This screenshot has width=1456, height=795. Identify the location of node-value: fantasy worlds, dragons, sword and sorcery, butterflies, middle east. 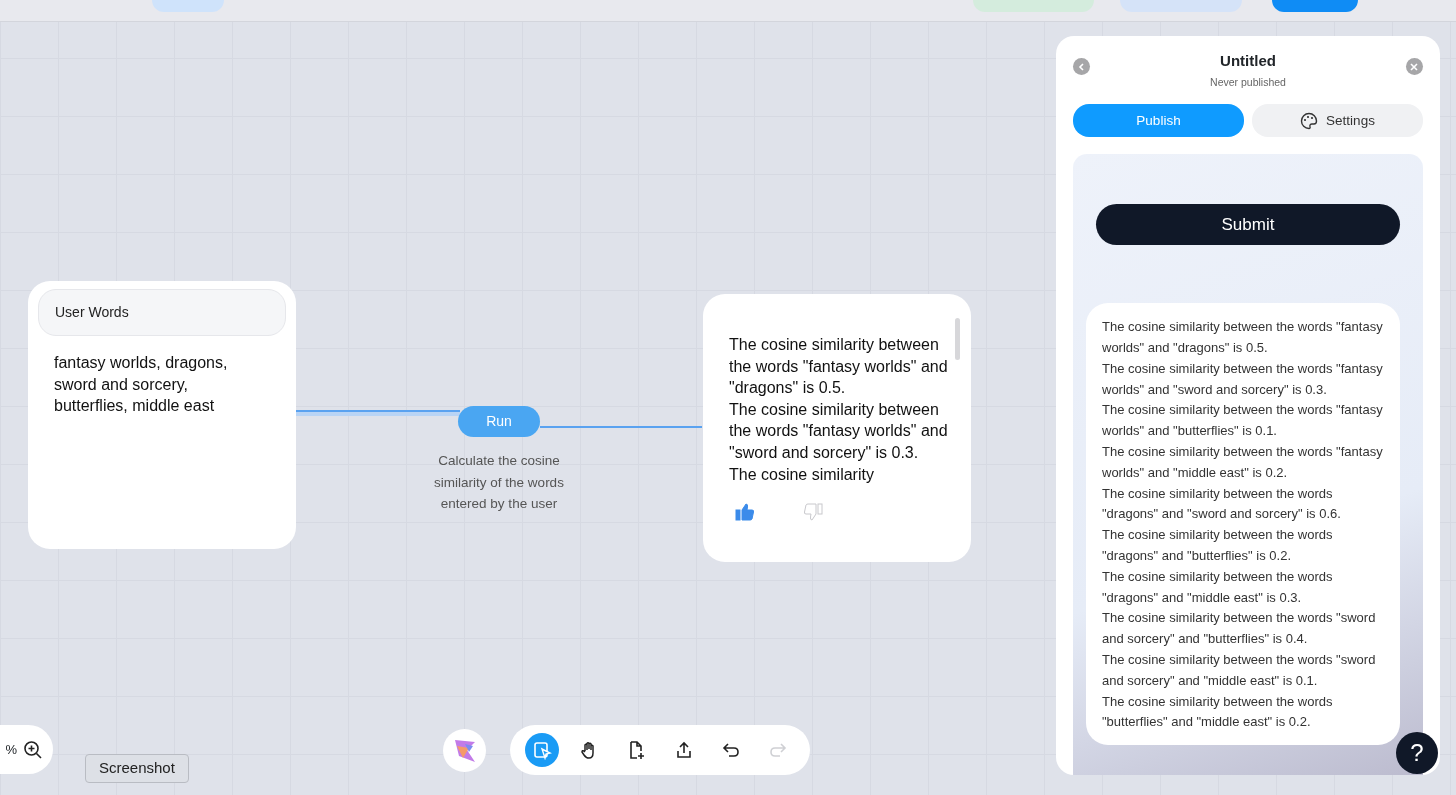
(141, 385).